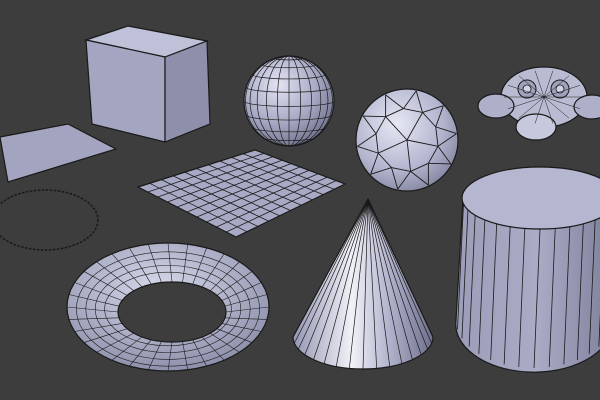  What do you see at coordinates (289, 101) in the screenshot?
I see `uv-sphere-mesh-icon` at bounding box center [289, 101].